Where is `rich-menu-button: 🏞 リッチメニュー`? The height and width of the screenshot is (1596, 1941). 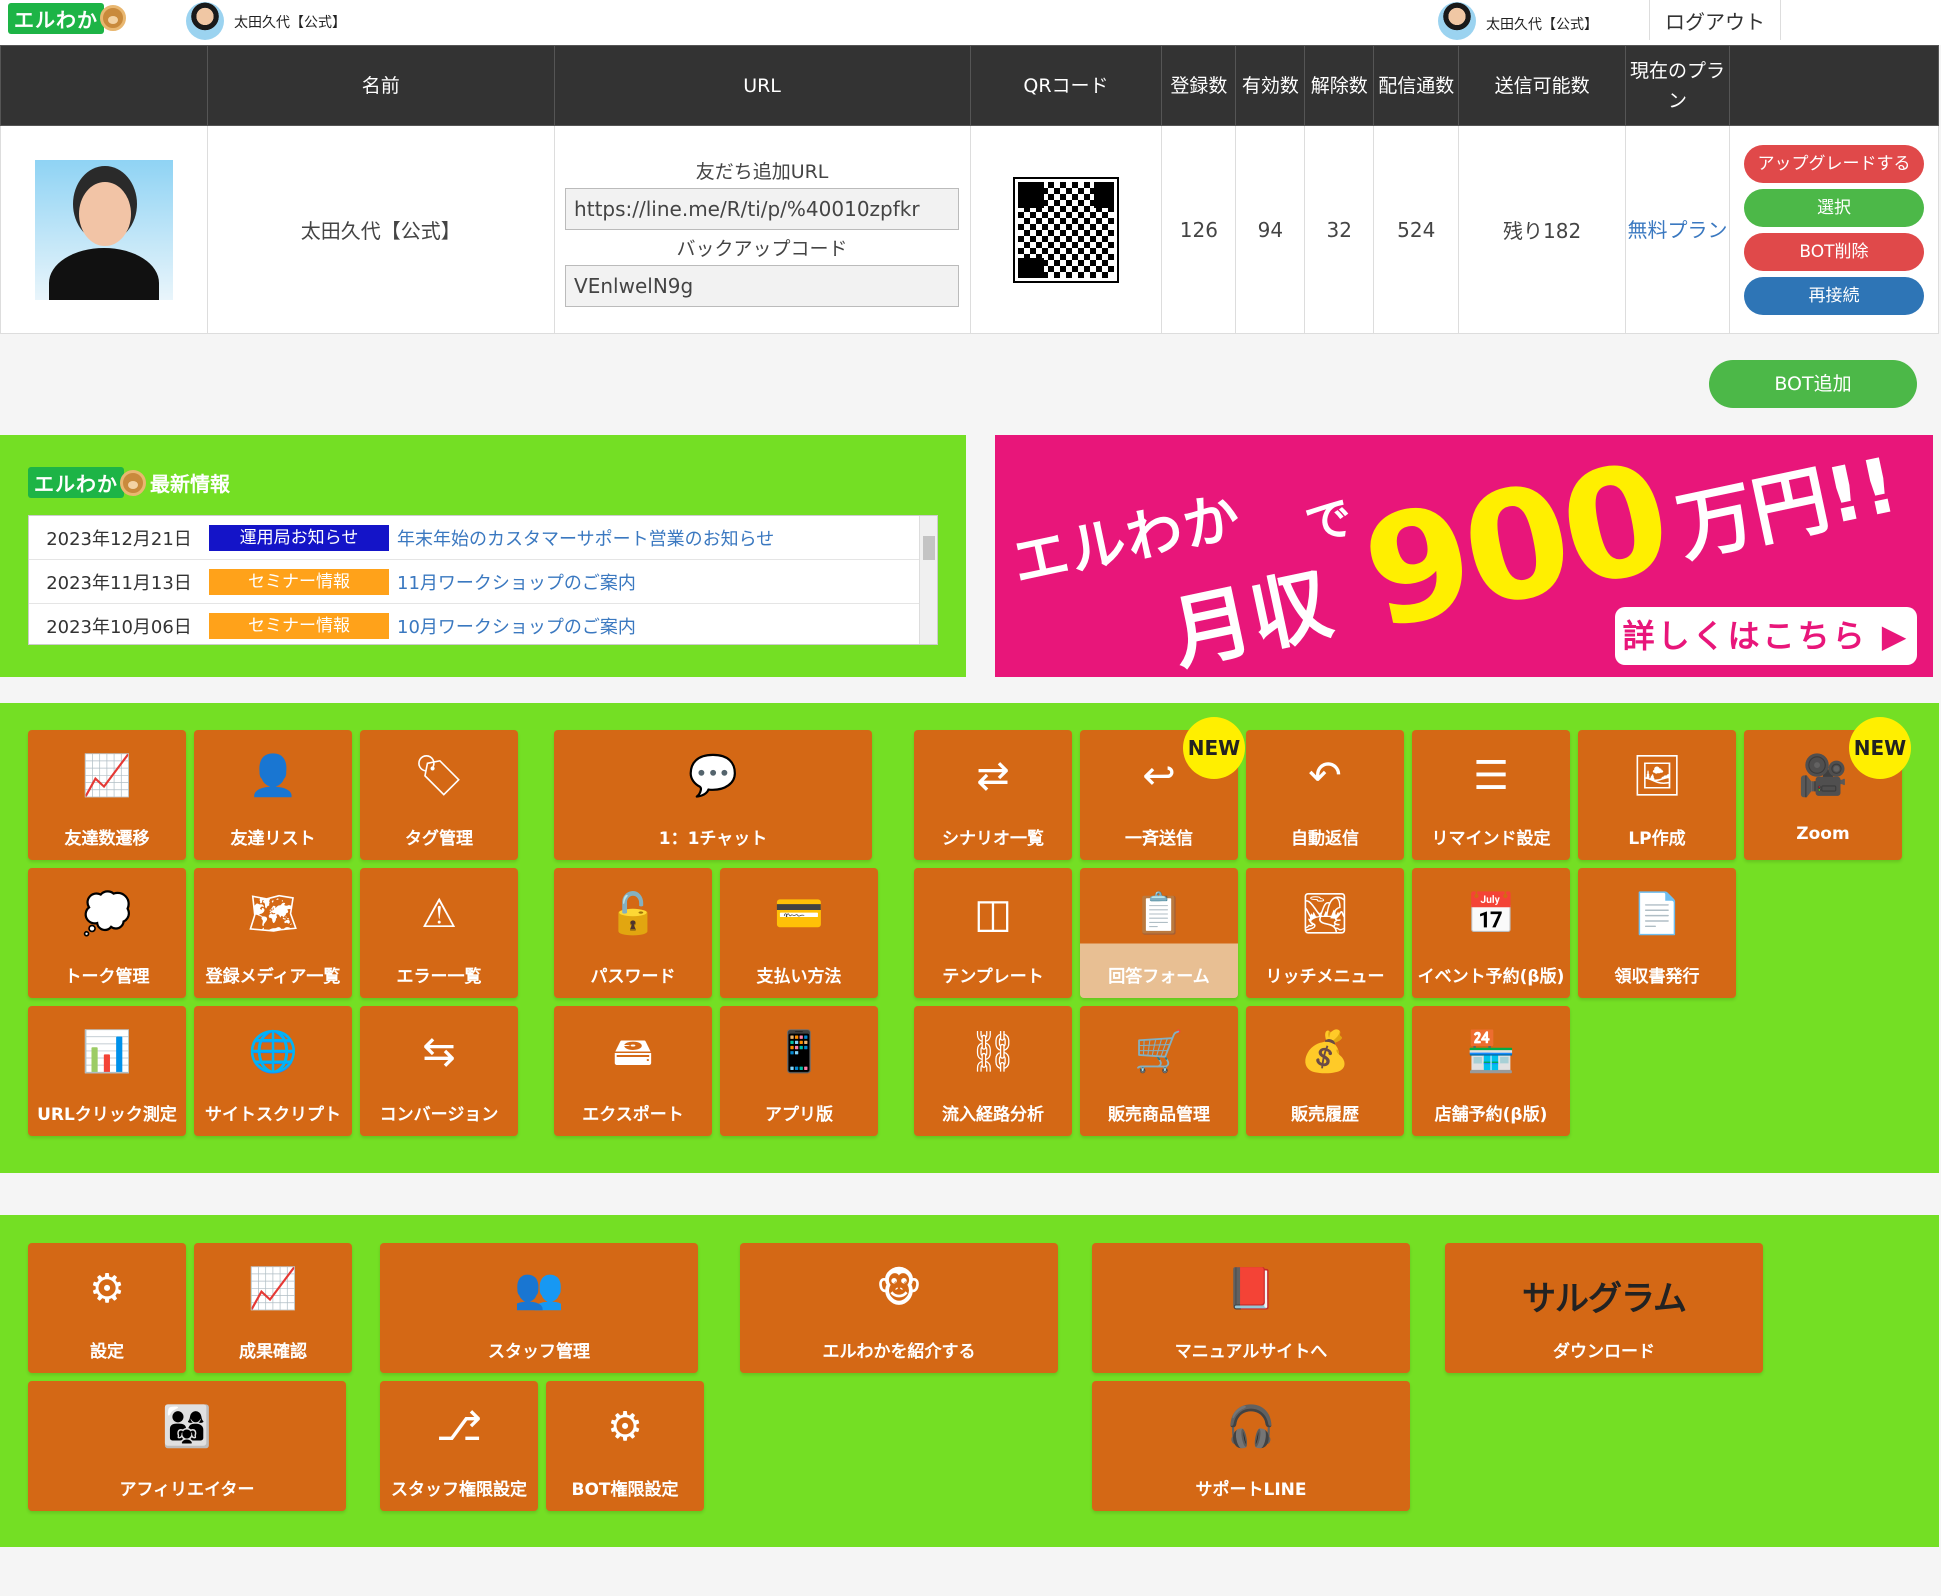
rich-menu-button: 🏞 リッチメニュー is located at coordinates (1325, 933).